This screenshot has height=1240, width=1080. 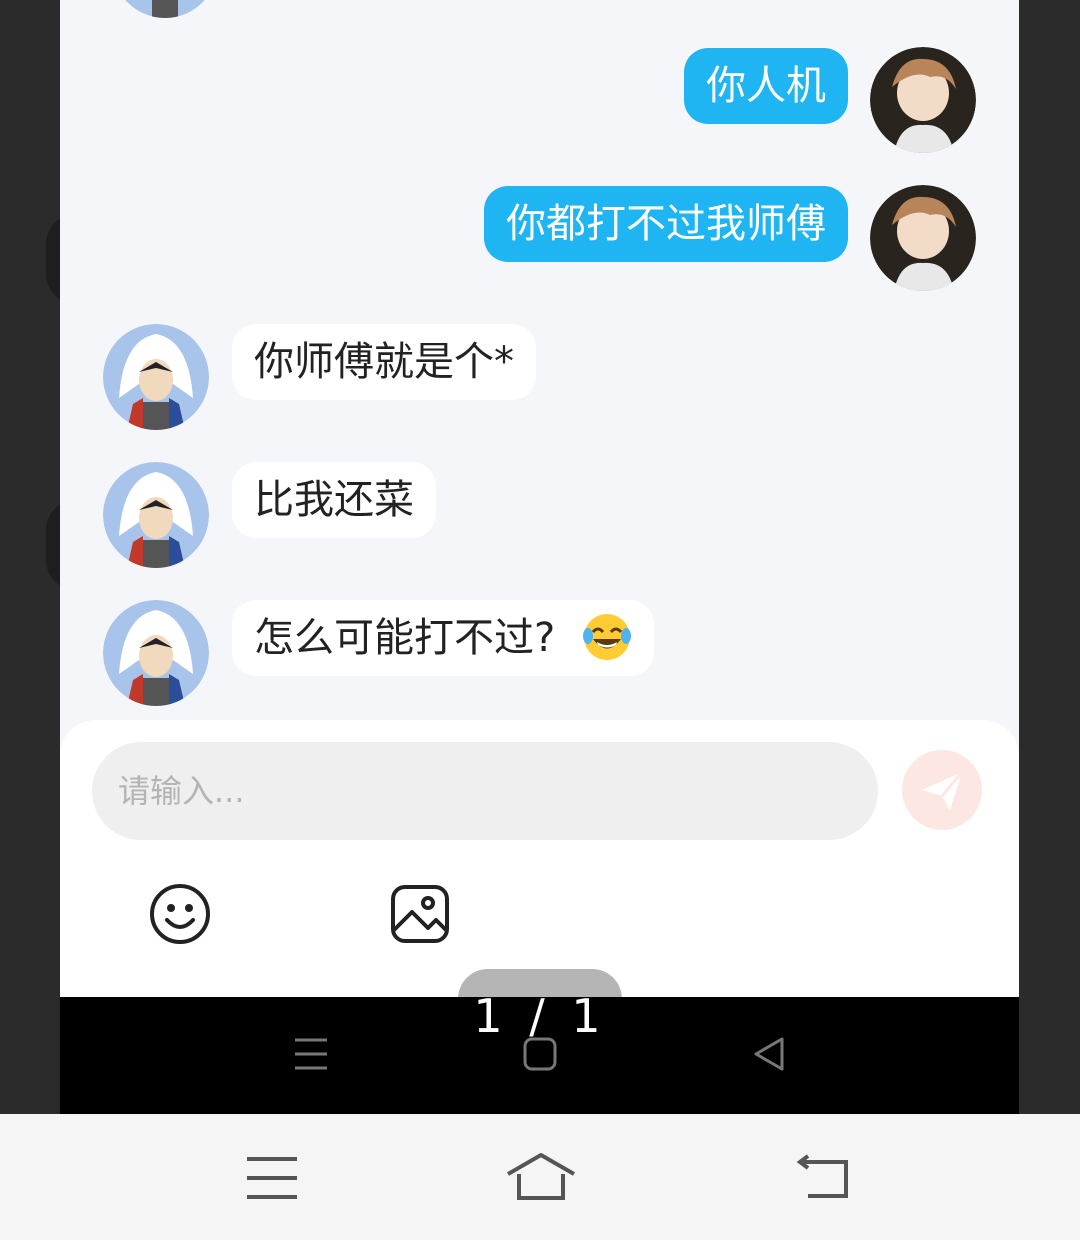 I want to click on emoji-button, so click(x=180, y=914).